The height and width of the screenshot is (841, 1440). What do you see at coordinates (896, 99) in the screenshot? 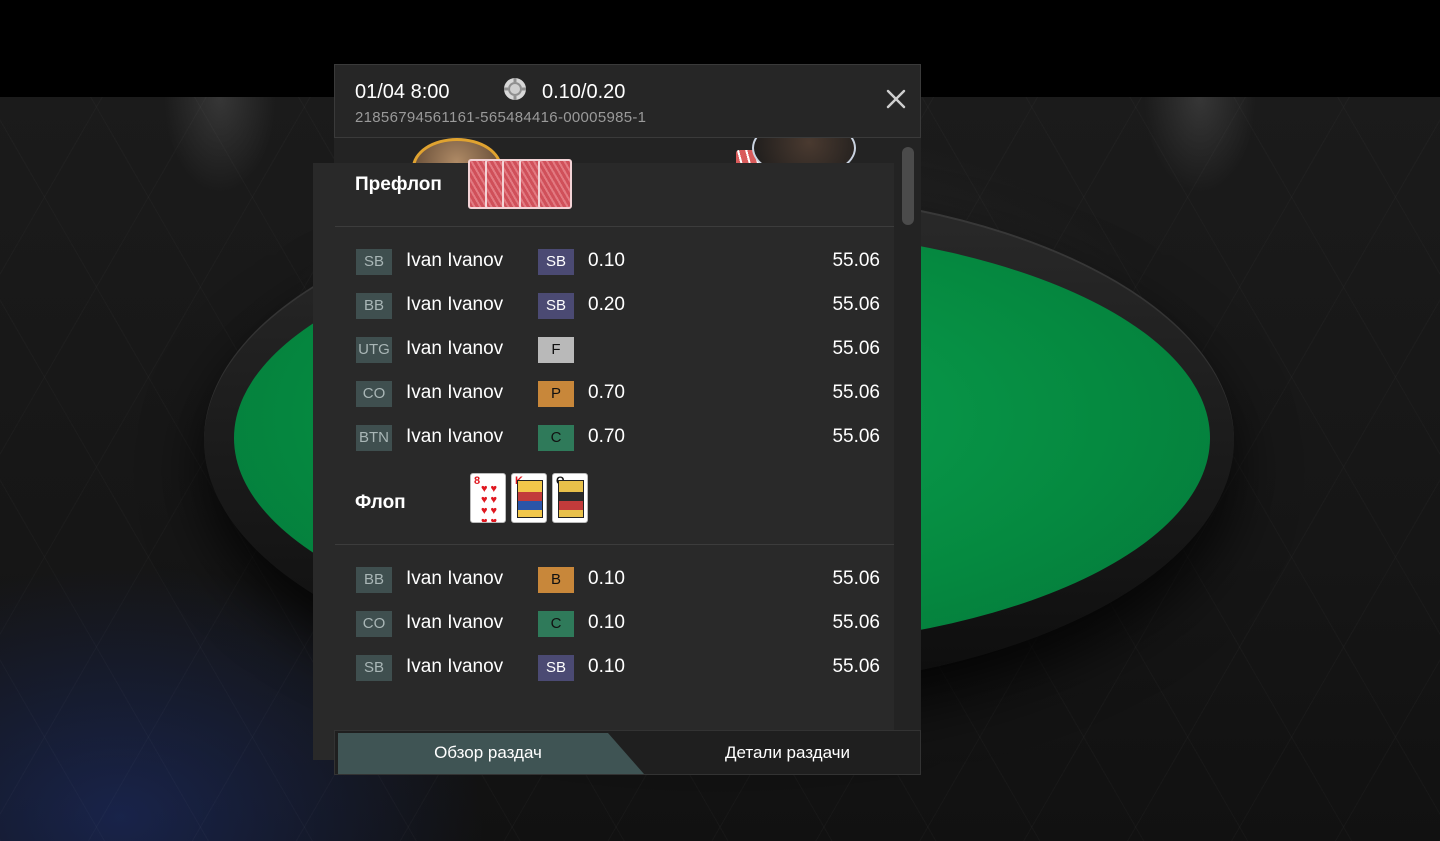
I see `close-icon` at bounding box center [896, 99].